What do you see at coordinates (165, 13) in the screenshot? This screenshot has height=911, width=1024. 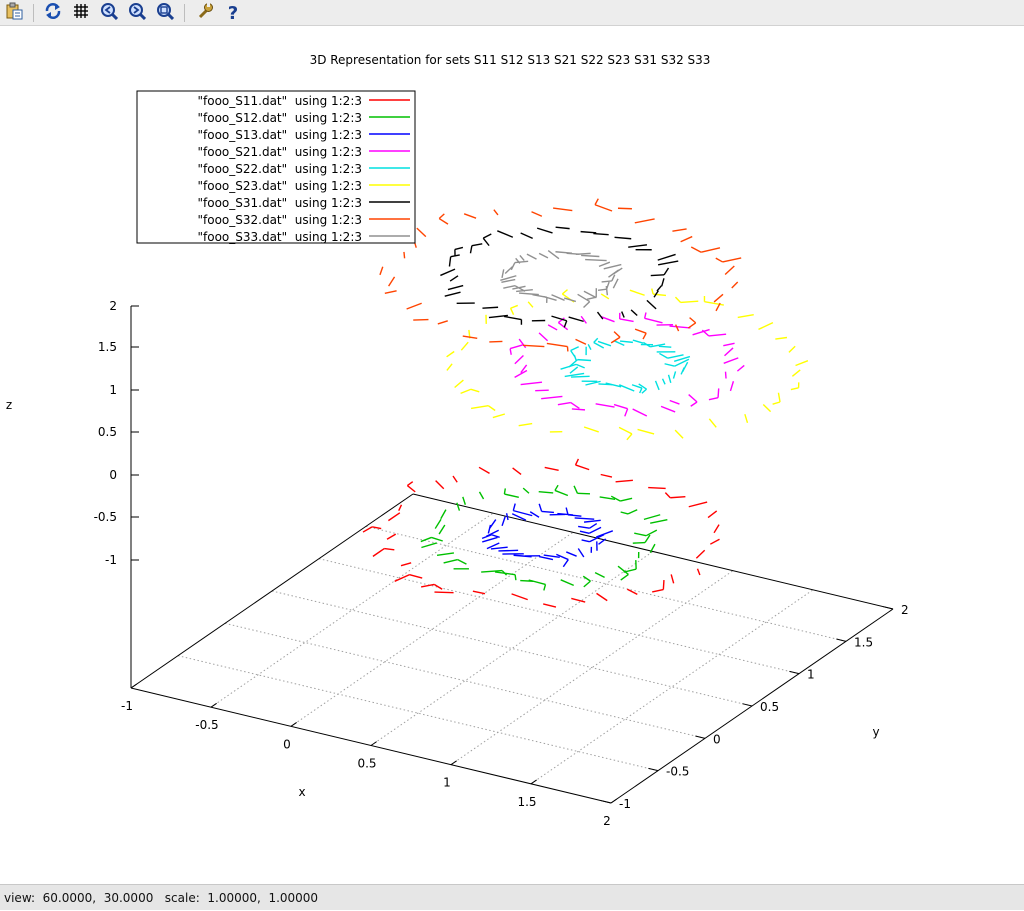 I see `unzoom-button` at bounding box center [165, 13].